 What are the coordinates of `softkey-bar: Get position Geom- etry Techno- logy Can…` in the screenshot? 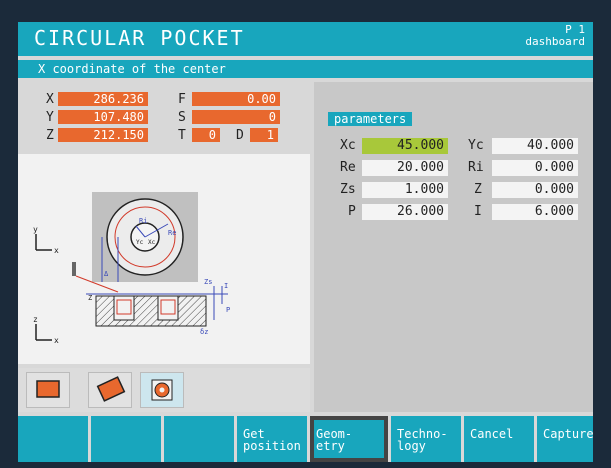 It's located at (306, 439).